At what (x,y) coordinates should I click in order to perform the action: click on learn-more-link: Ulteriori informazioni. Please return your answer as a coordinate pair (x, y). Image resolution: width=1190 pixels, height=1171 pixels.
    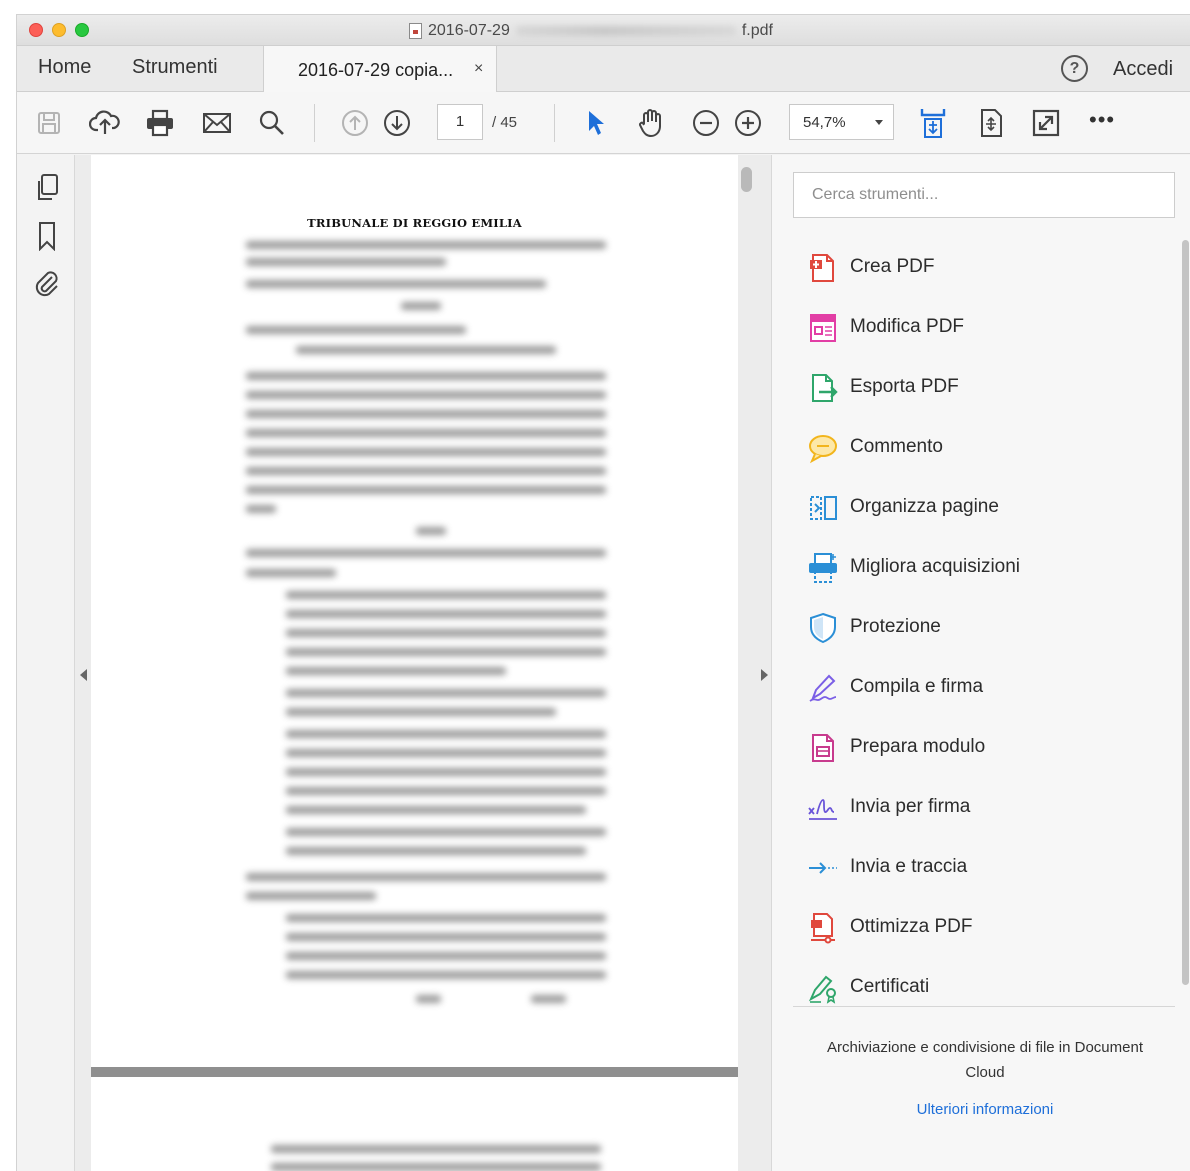
    Looking at the image, I should click on (985, 1109).